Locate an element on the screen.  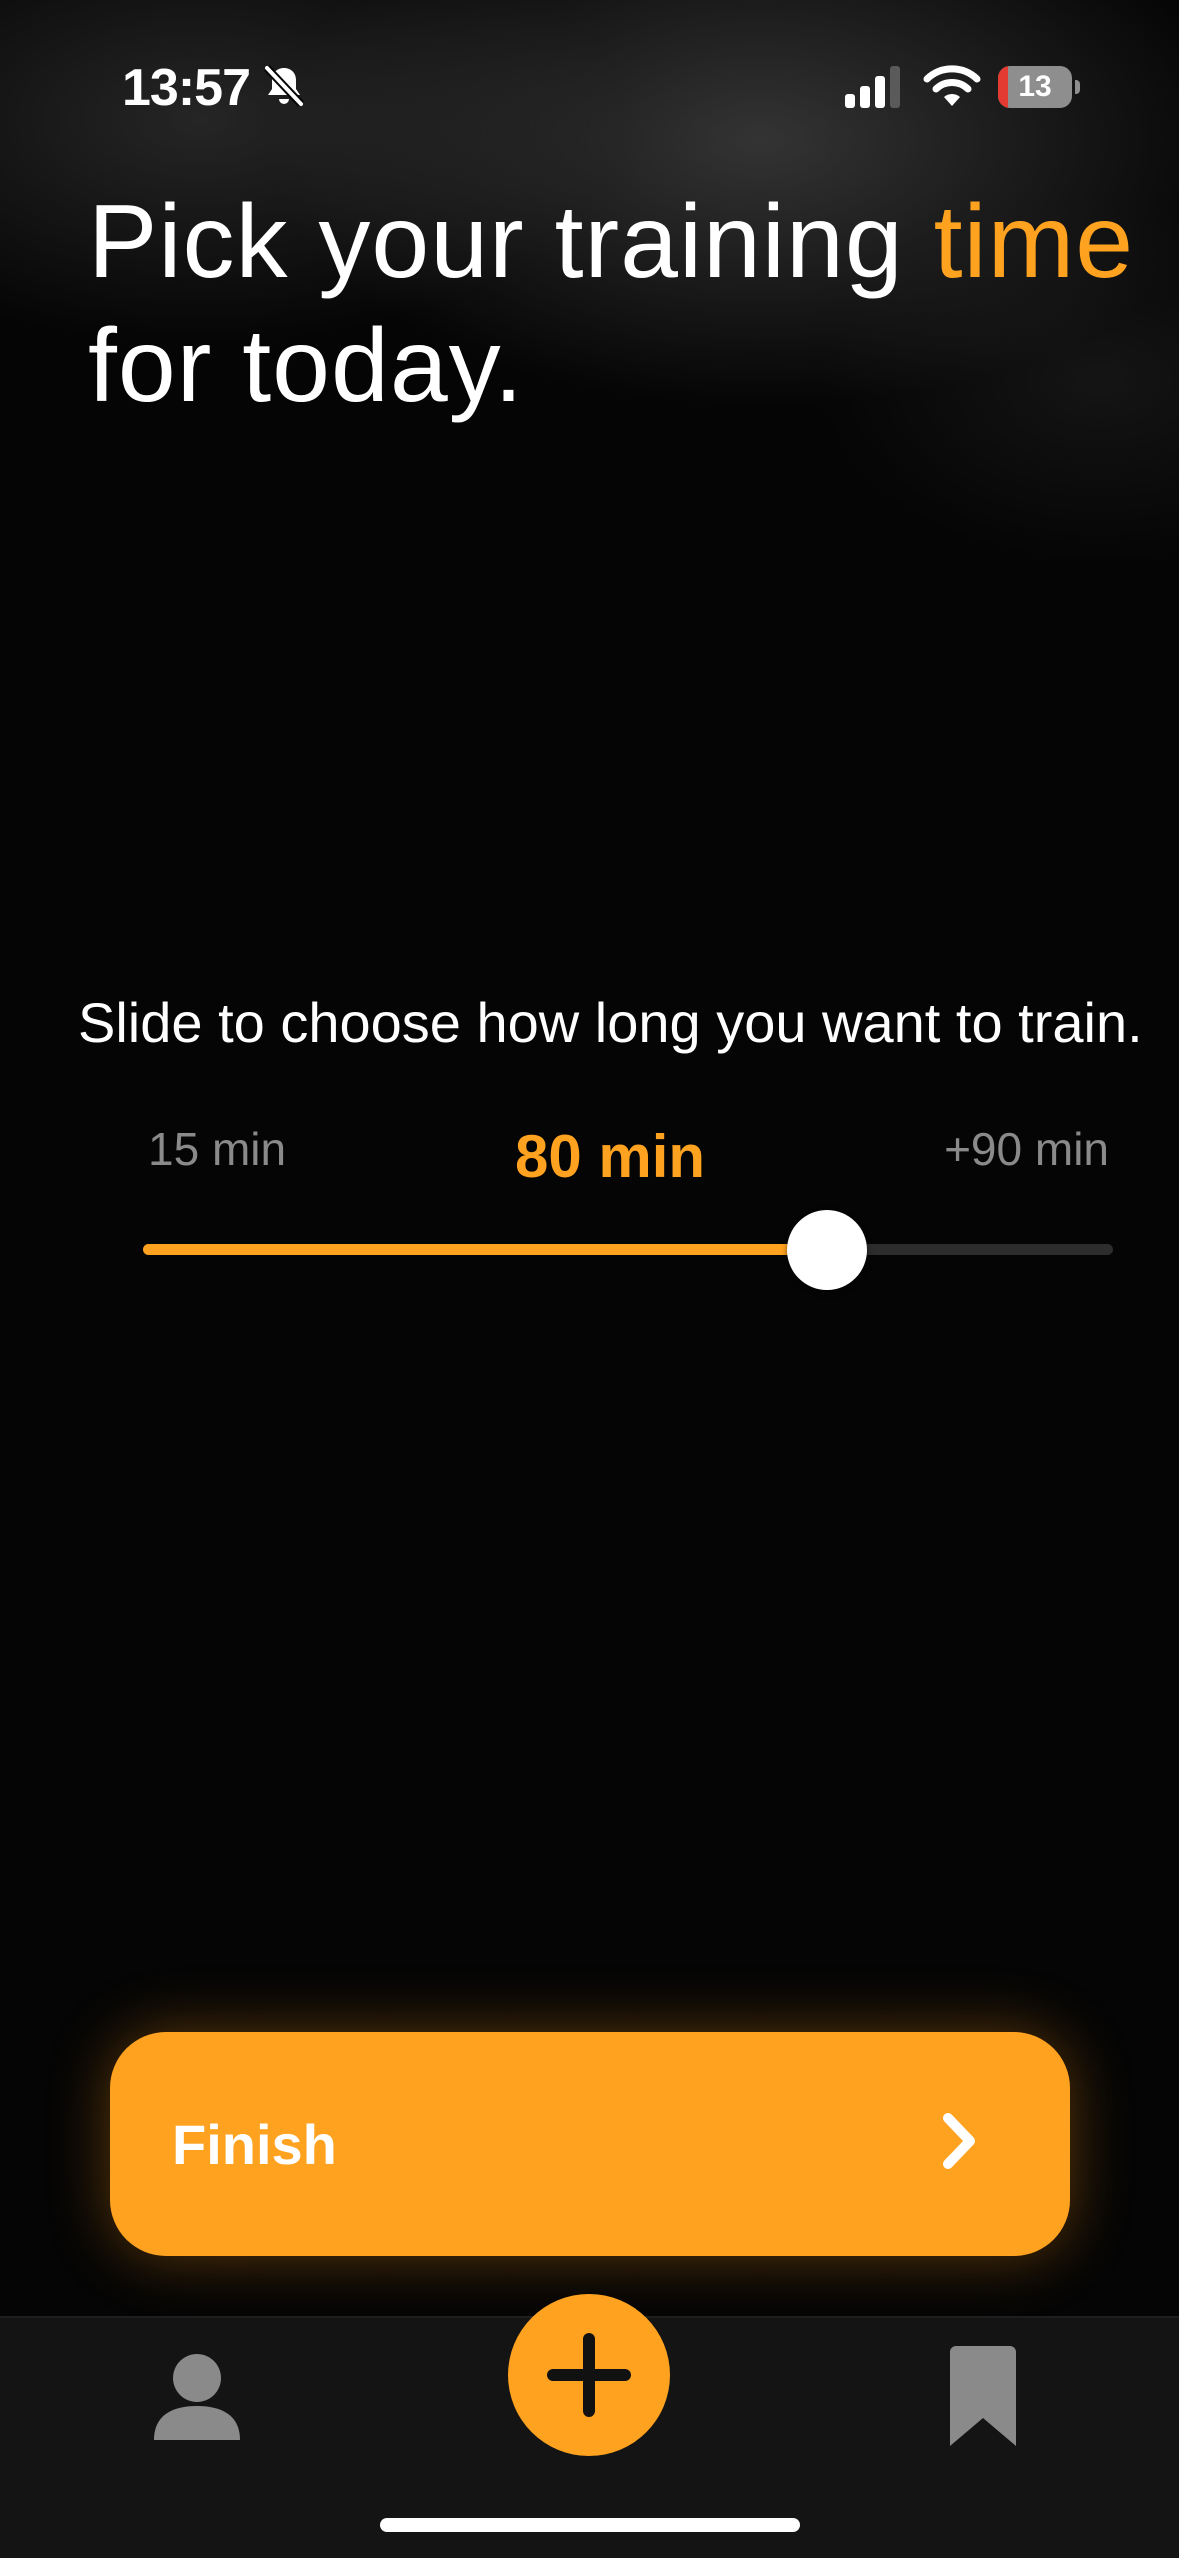
tab-bar is located at coordinates (589, 2426).